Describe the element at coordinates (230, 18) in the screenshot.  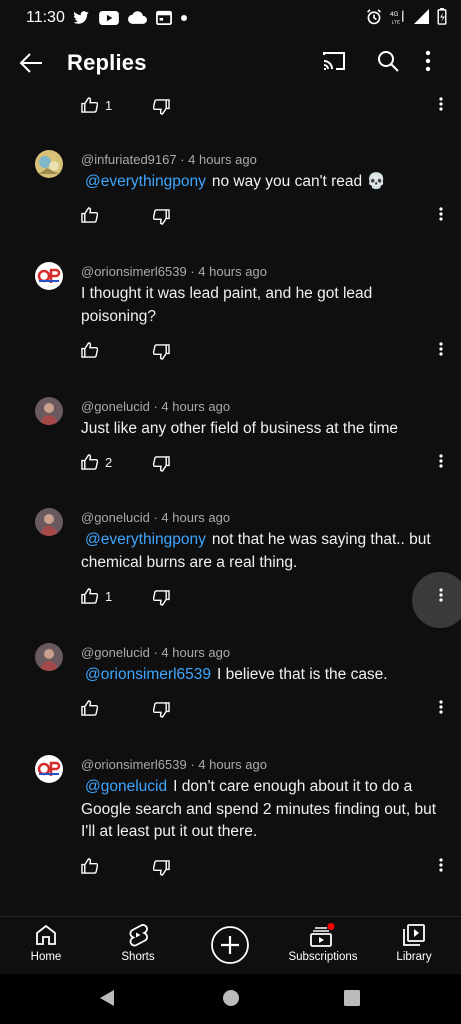
I see `status-bar: 11:30 4G LTE` at that location.